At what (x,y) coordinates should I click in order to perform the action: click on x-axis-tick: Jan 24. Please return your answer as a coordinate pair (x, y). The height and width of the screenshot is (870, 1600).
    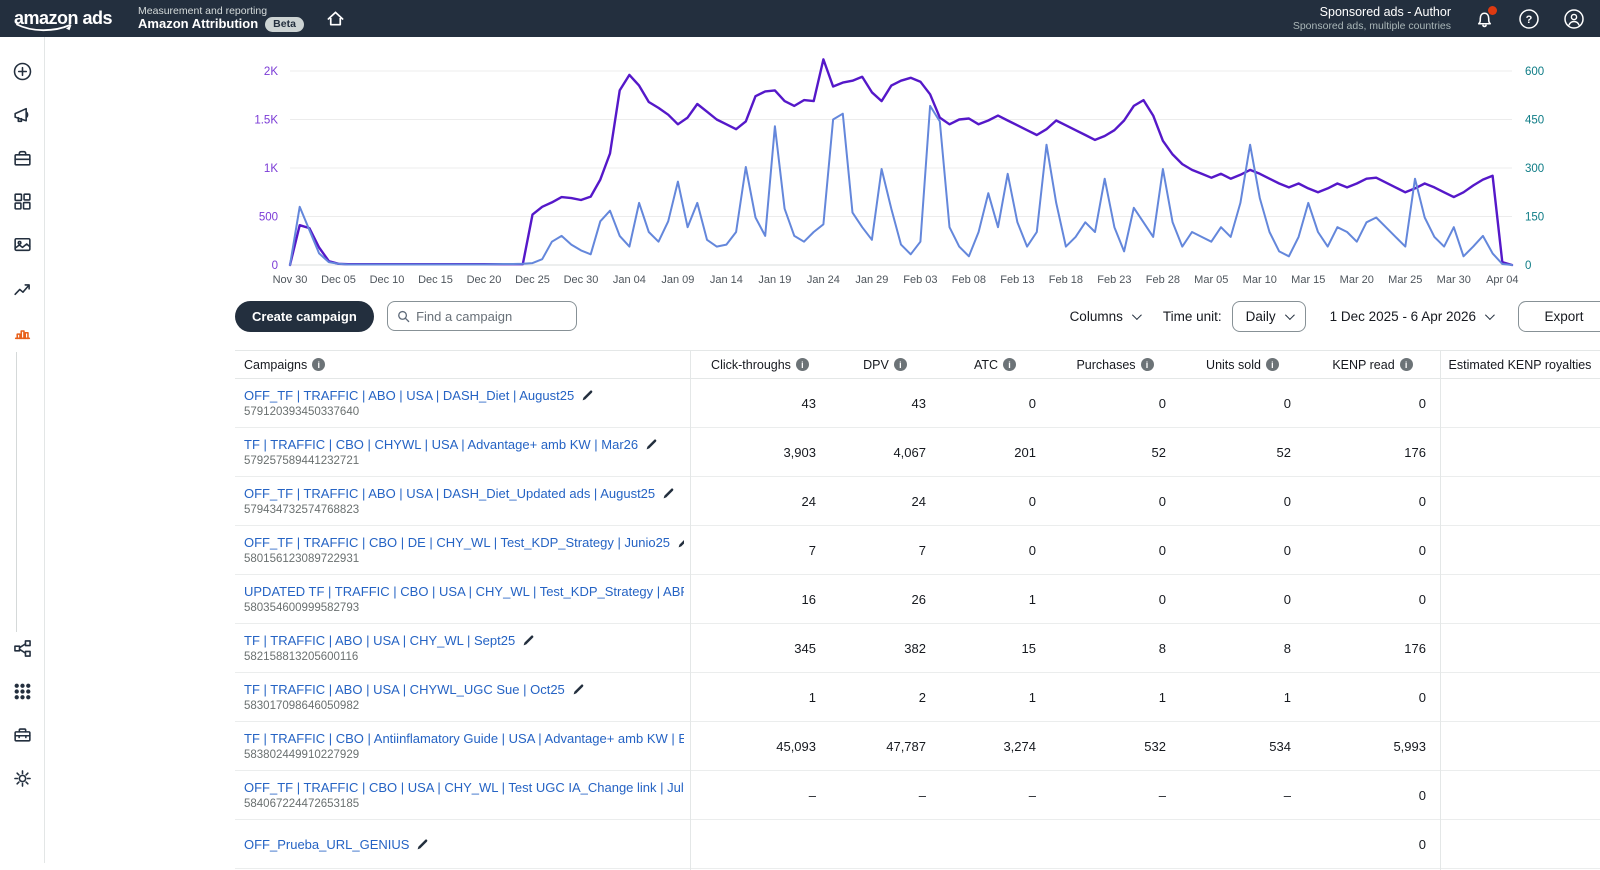
    Looking at the image, I should click on (823, 280).